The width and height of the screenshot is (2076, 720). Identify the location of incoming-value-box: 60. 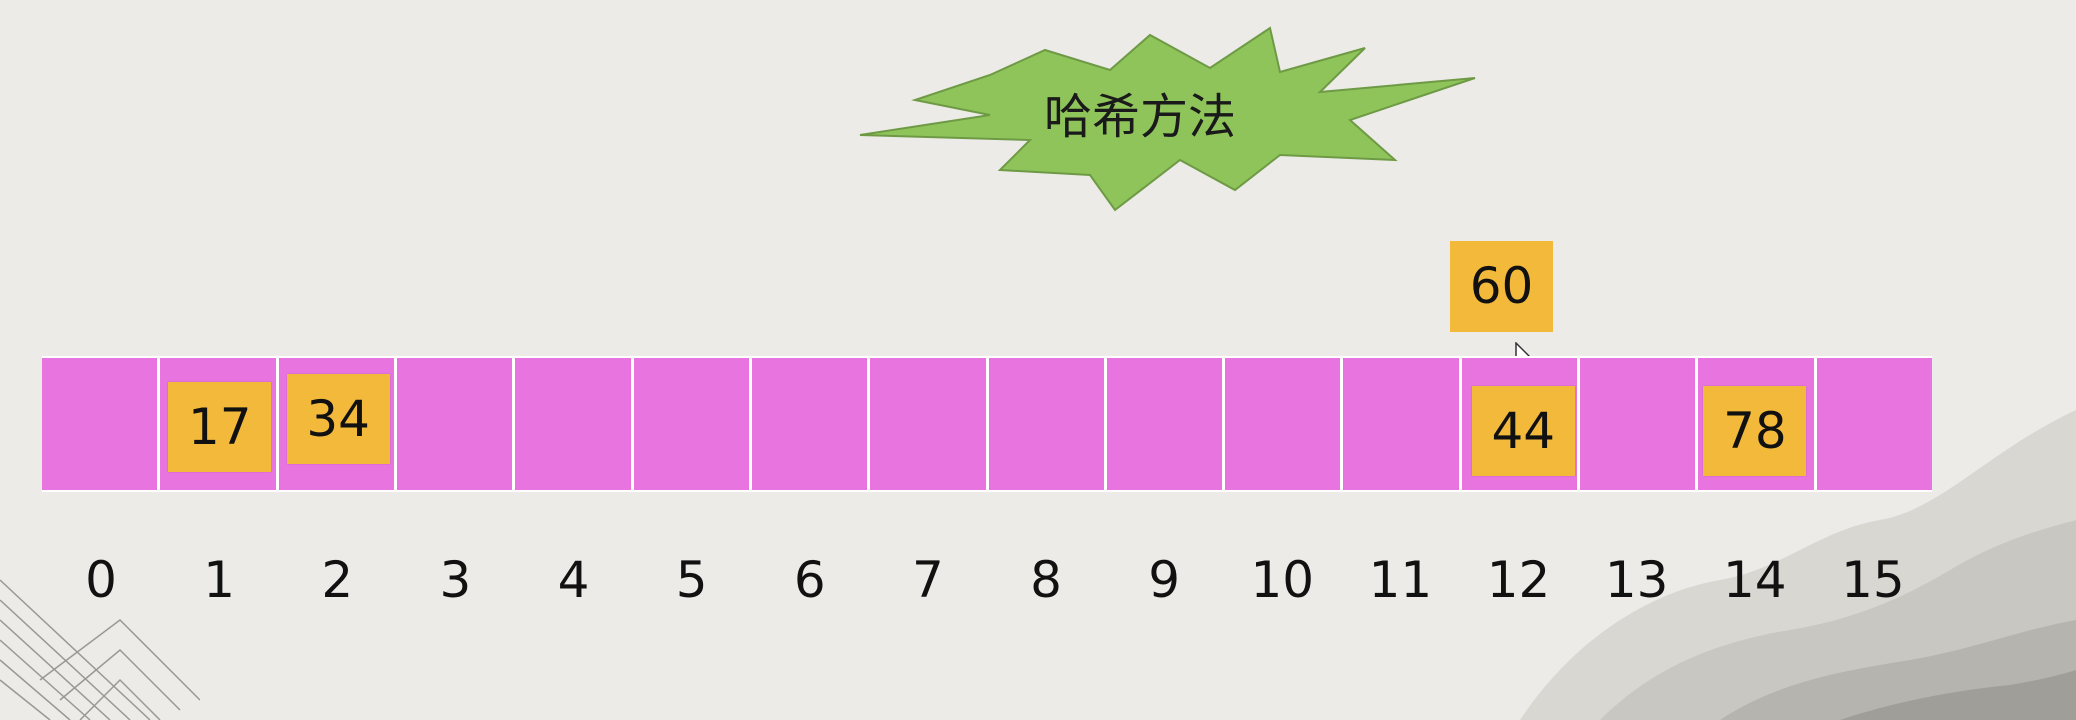
(1501, 286).